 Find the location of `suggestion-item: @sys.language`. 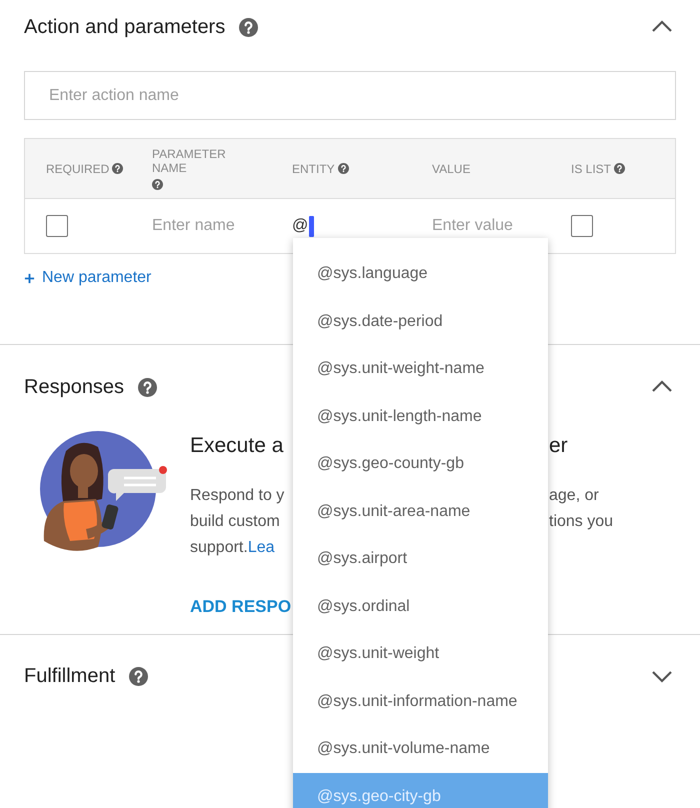

suggestion-item: @sys.language is located at coordinates (420, 274).